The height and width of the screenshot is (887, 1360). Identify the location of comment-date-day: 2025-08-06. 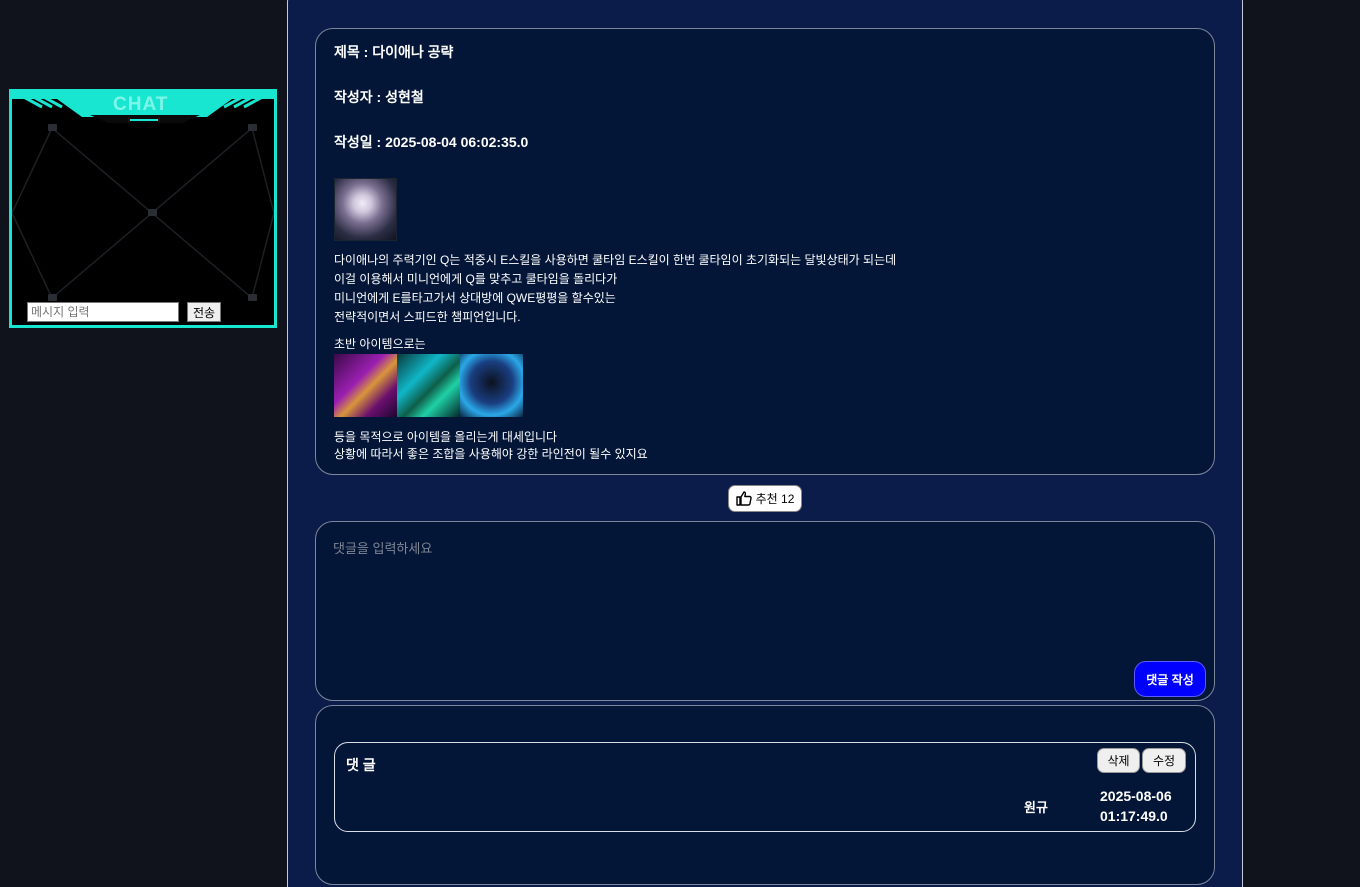
(1136, 796).